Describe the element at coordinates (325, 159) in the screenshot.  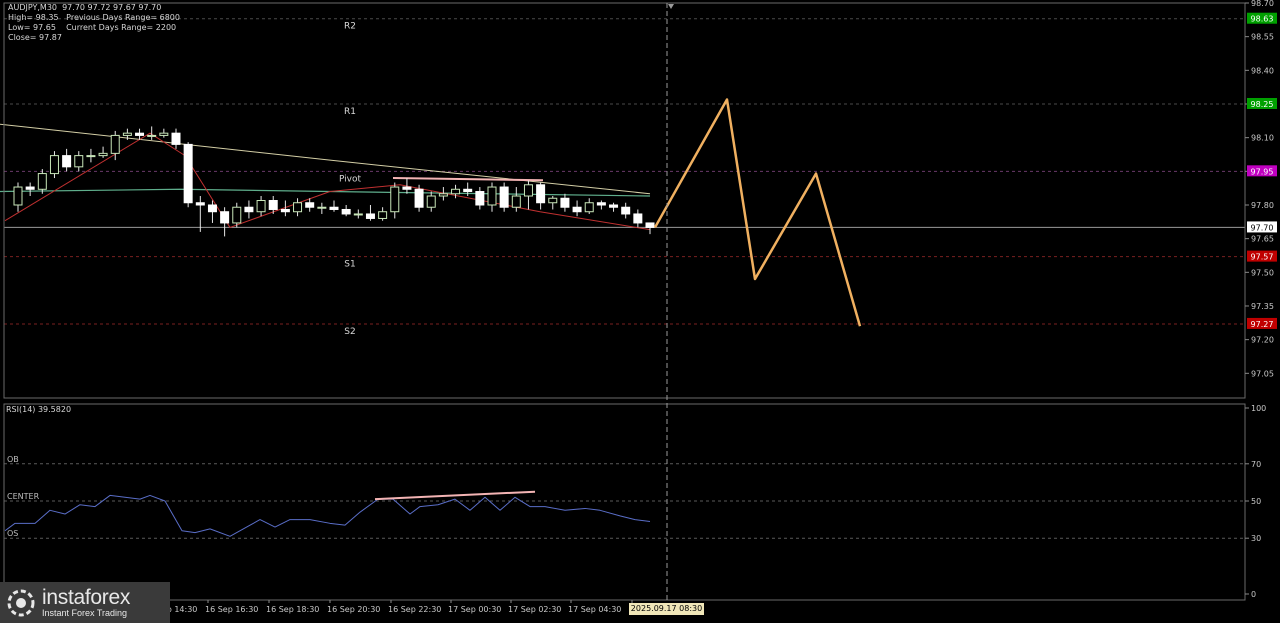
I see `ma-slow-line` at that location.